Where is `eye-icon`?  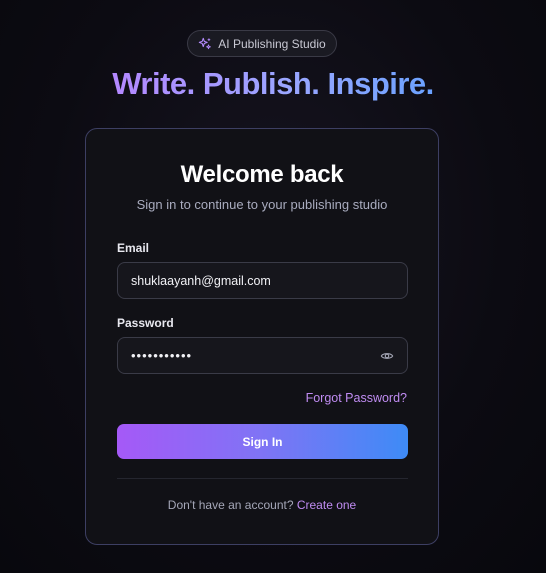 eye-icon is located at coordinates (387, 356).